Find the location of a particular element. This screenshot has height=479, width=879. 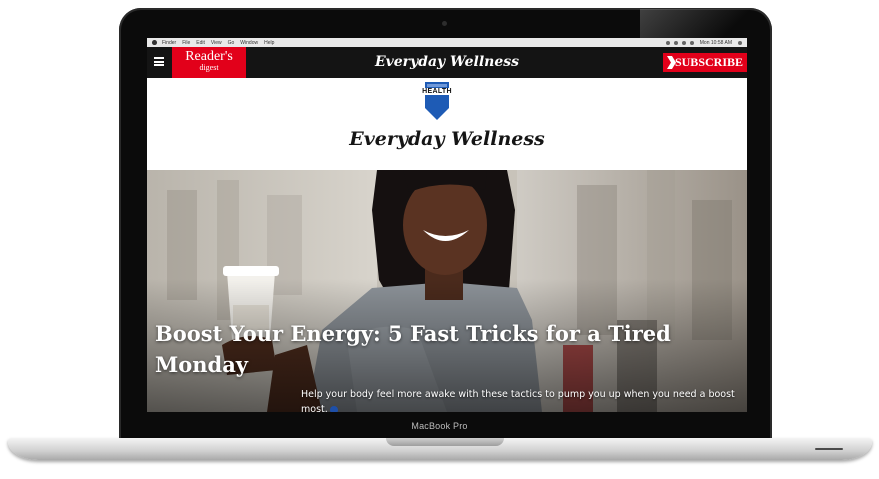

device-label: MacBook Pro is located at coordinates (439, 426).